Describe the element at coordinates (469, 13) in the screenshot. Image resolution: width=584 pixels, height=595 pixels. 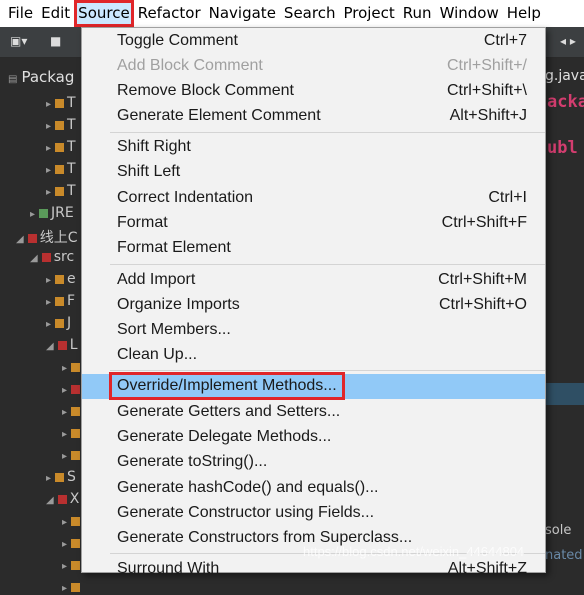
I see `menu-window: Window` at that location.